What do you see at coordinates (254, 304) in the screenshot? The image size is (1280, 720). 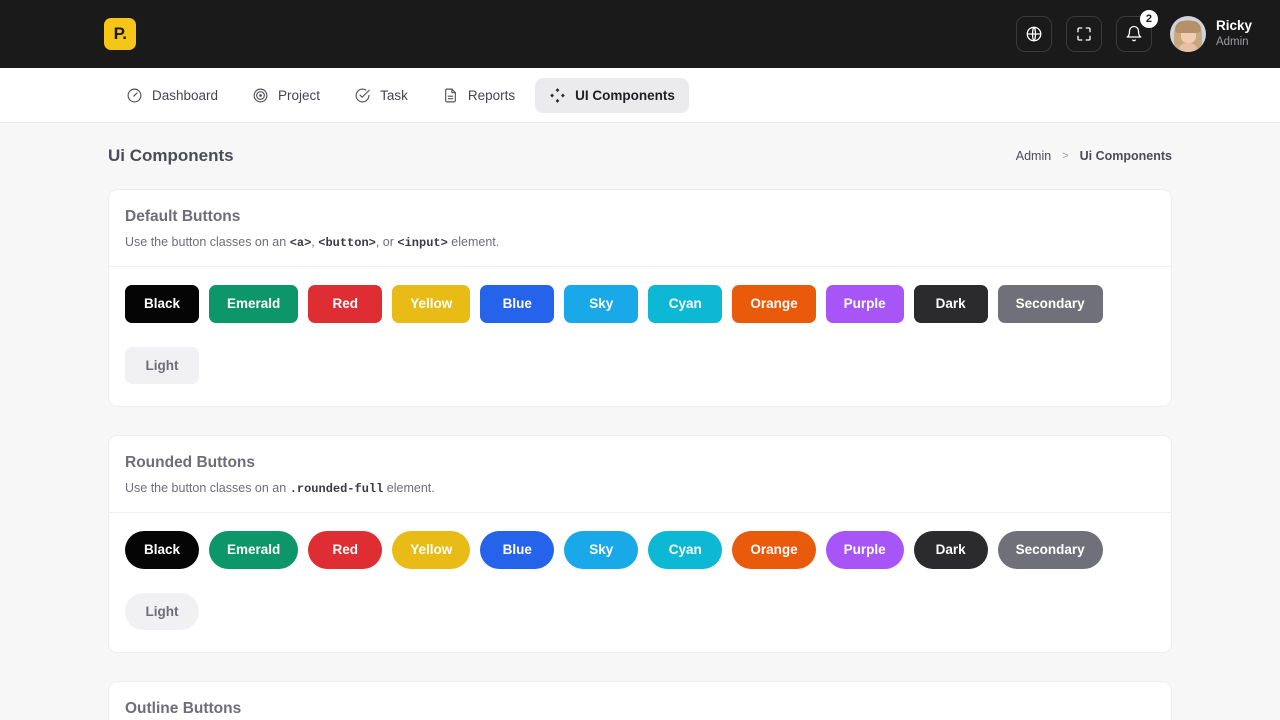 I see `button-emerald: Emerald` at bounding box center [254, 304].